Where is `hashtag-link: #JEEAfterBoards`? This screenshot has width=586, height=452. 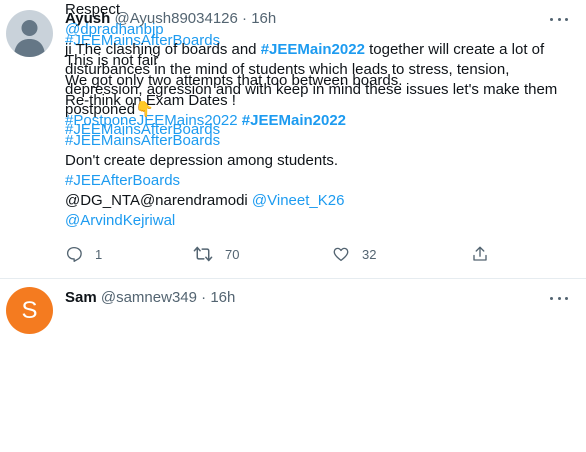
hashtag-link: #JEEAfterBoards is located at coordinates (122, 180).